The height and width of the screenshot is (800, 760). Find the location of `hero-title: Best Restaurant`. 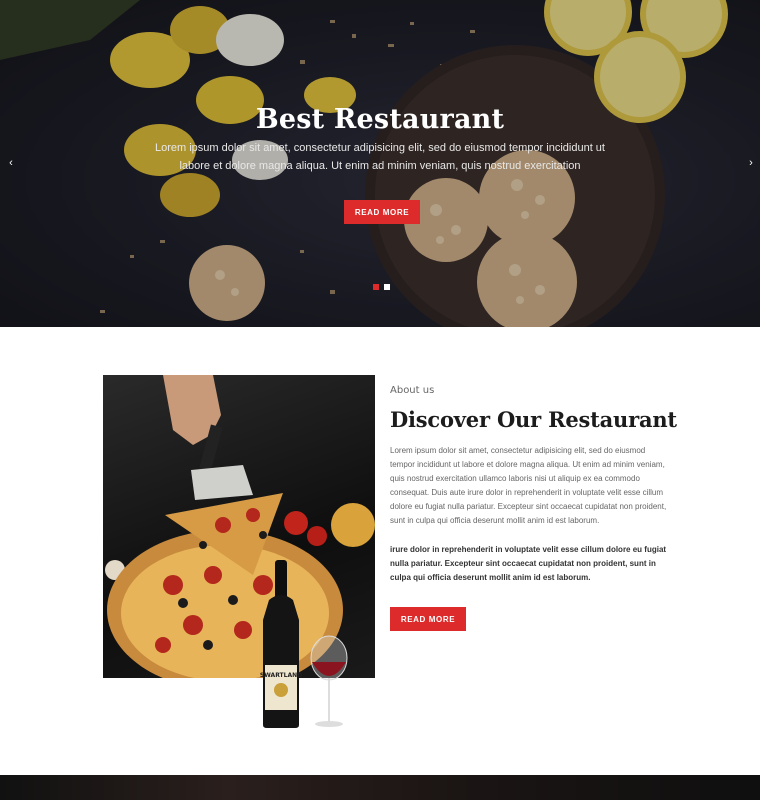

hero-title: Best Restaurant is located at coordinates (380, 119).